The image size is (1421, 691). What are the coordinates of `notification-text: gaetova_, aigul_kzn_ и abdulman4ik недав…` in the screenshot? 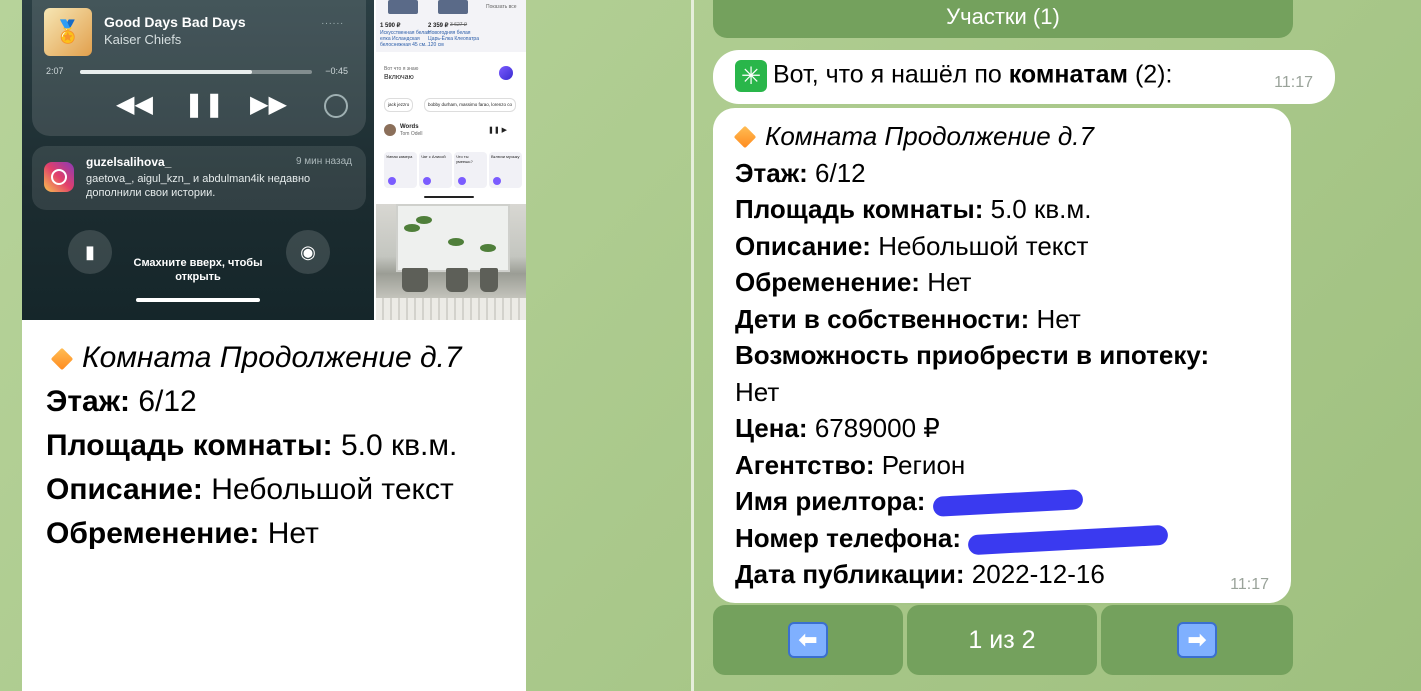 It's located at (198, 186).